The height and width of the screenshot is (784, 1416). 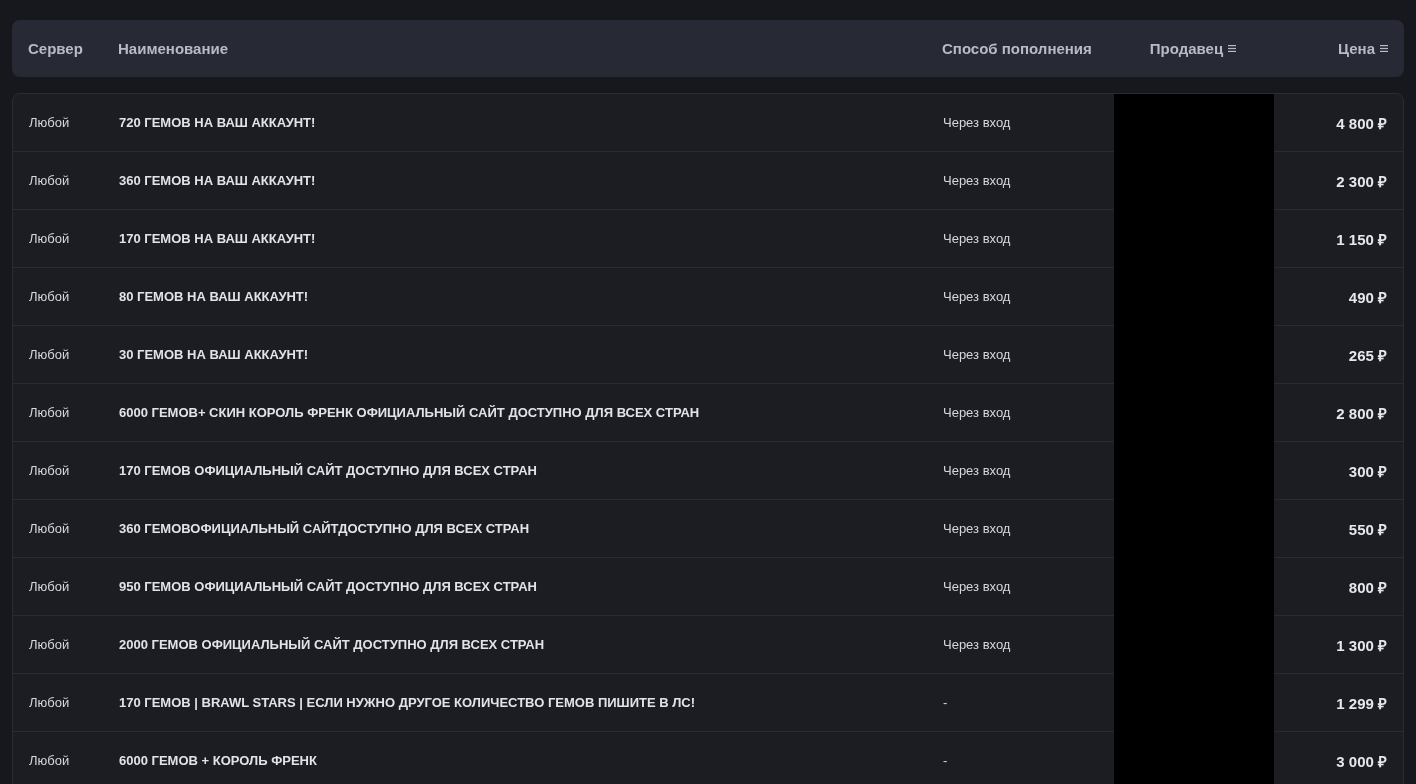 What do you see at coordinates (1361, 123) in the screenshot?
I see `price-cell-text: 4 800 ₽` at bounding box center [1361, 123].